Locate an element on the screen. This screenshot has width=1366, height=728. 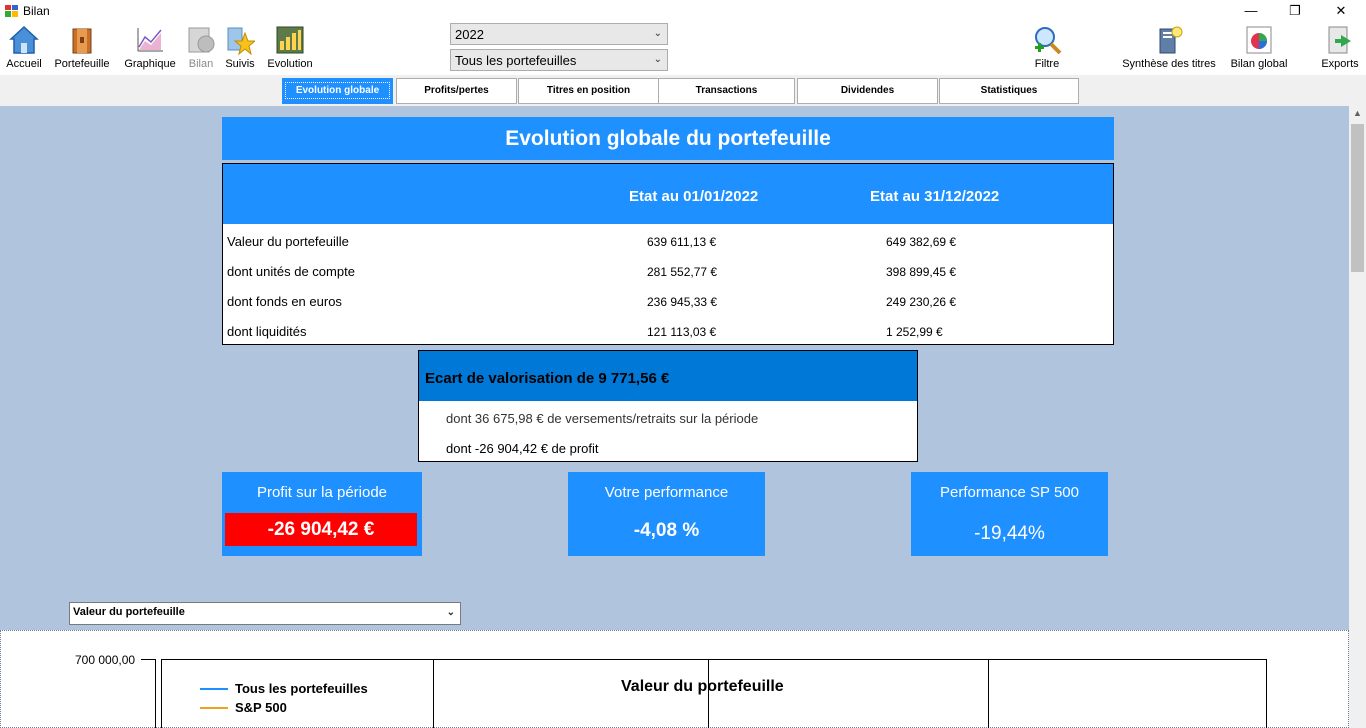
tab-label: Titres en position is located at coordinates (588, 90).